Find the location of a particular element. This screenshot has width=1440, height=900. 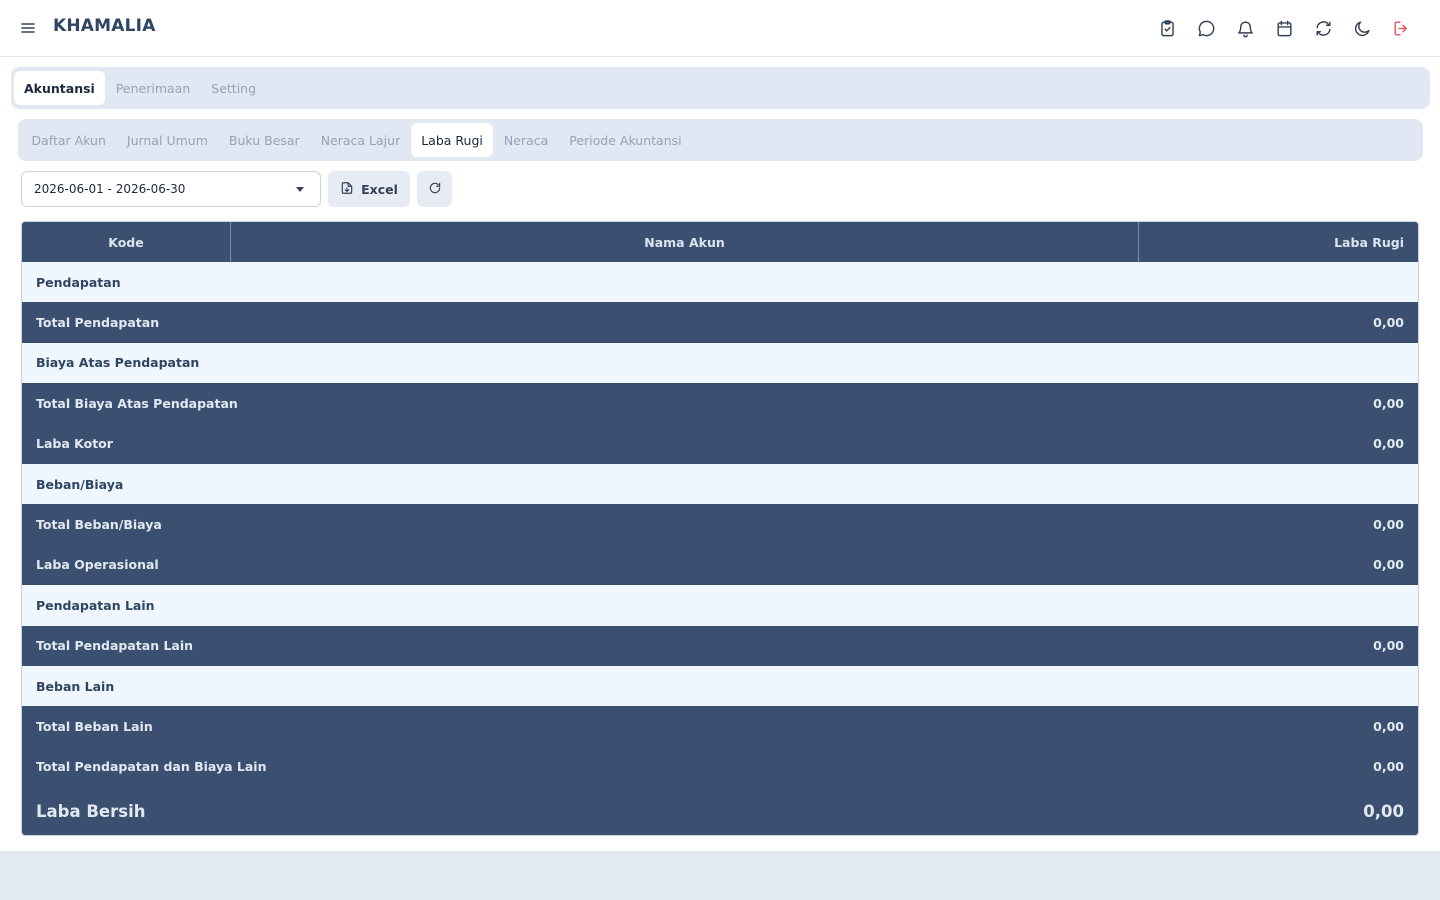

row-label: Laba Operasional is located at coordinates (97, 565).